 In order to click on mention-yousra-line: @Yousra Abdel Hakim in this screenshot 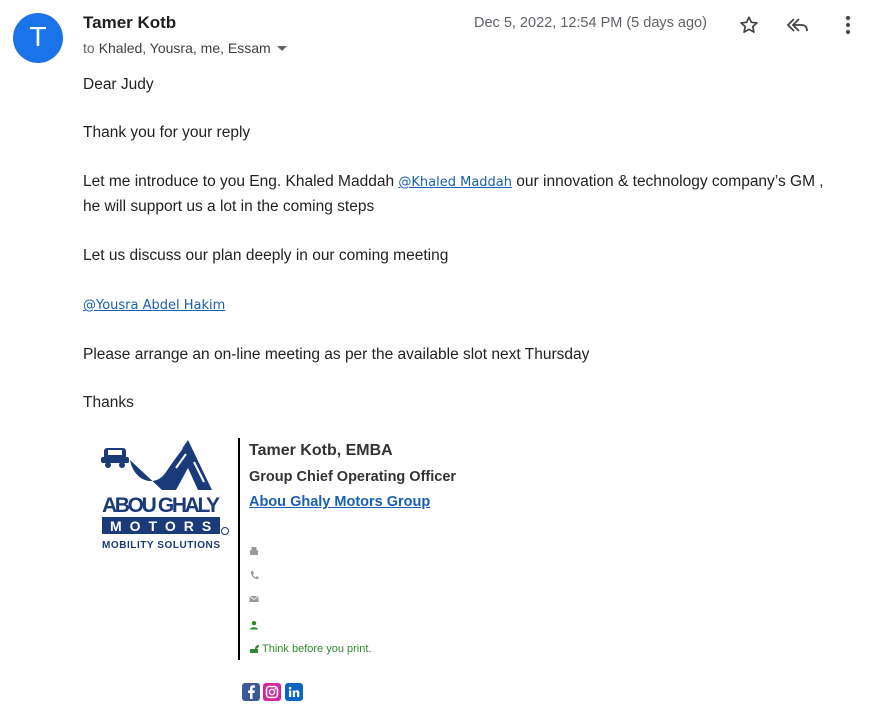, I will do `click(154, 305)`.